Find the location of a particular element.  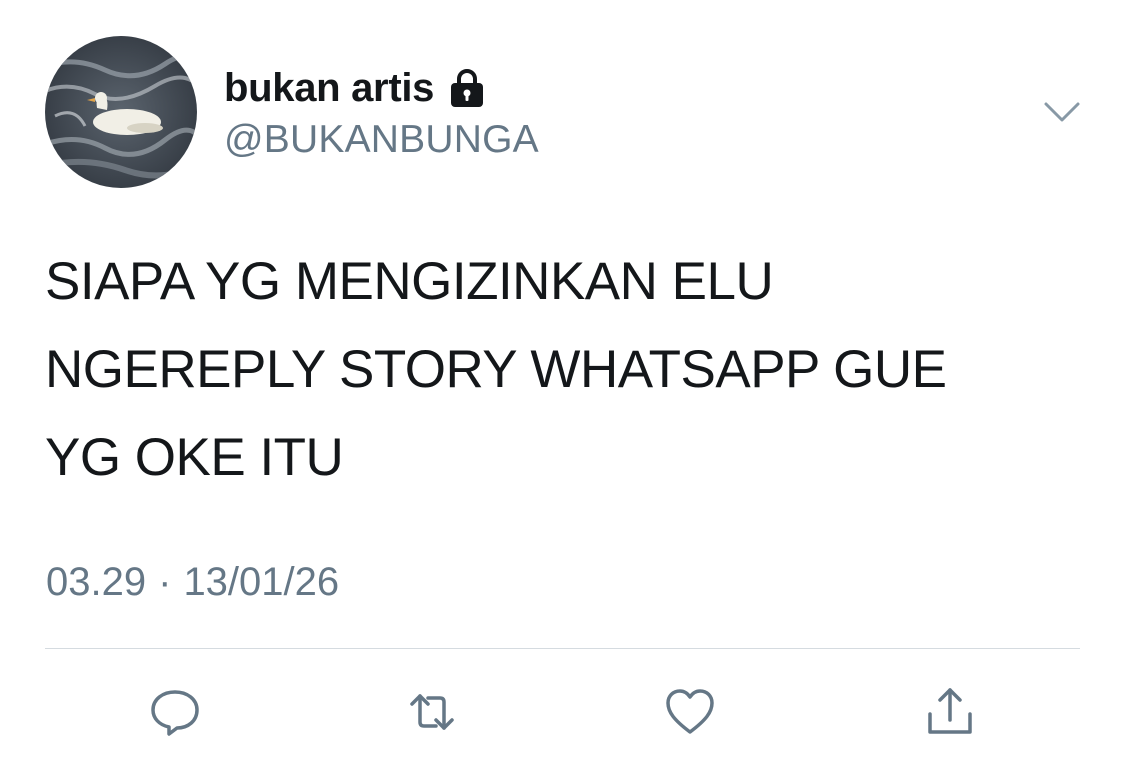

tweet-date: 13/01/26 is located at coordinates (261, 582).